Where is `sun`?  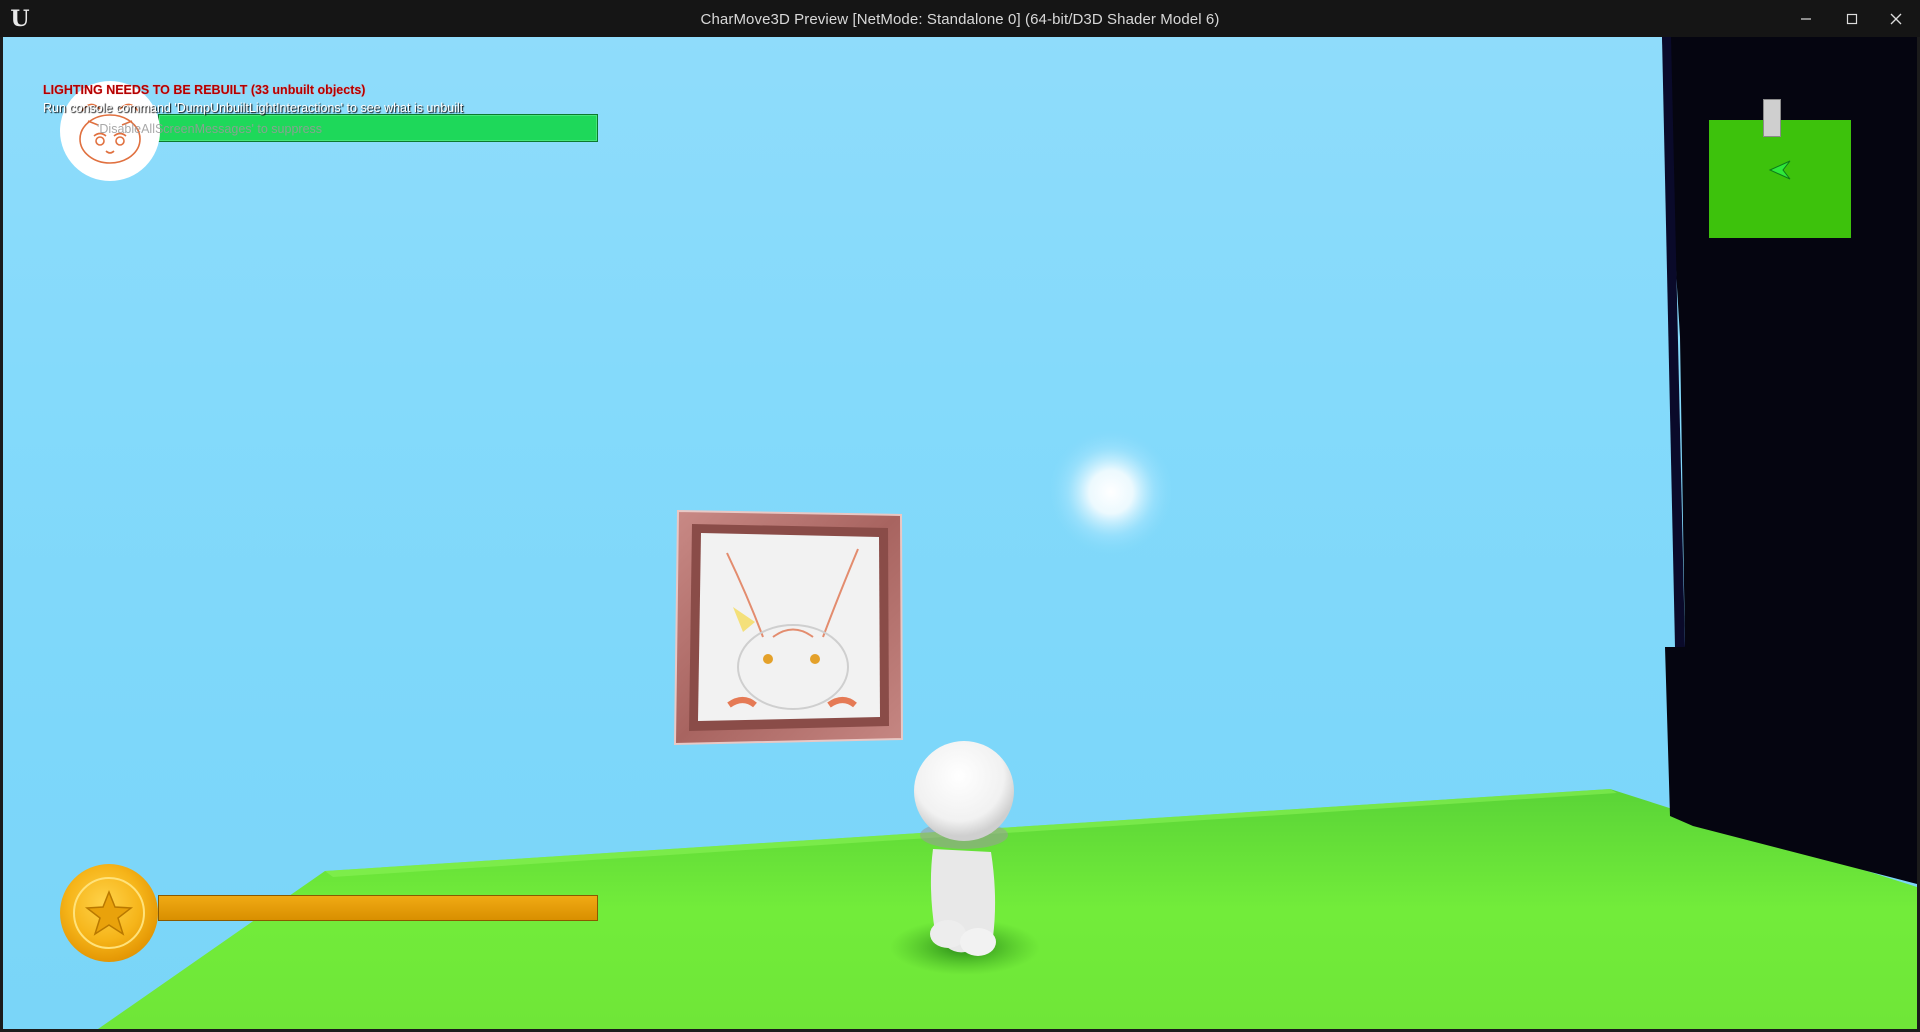
sun is located at coordinates (1111, 492).